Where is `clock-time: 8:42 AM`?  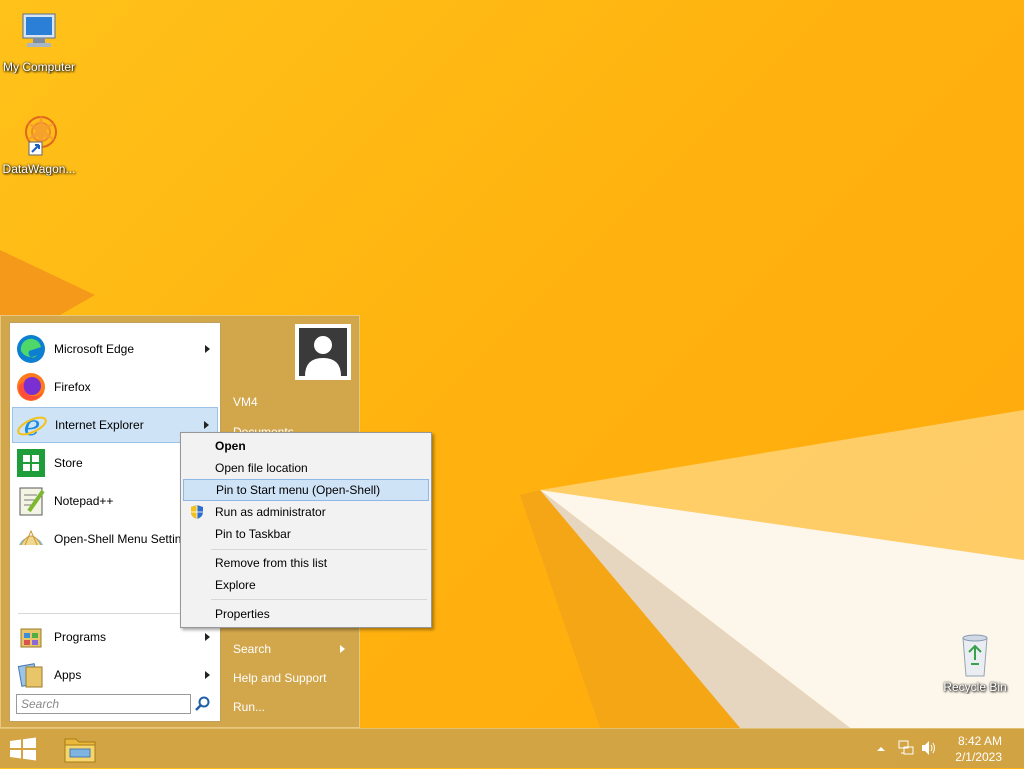 clock-time: 8:42 AM is located at coordinates (980, 741).